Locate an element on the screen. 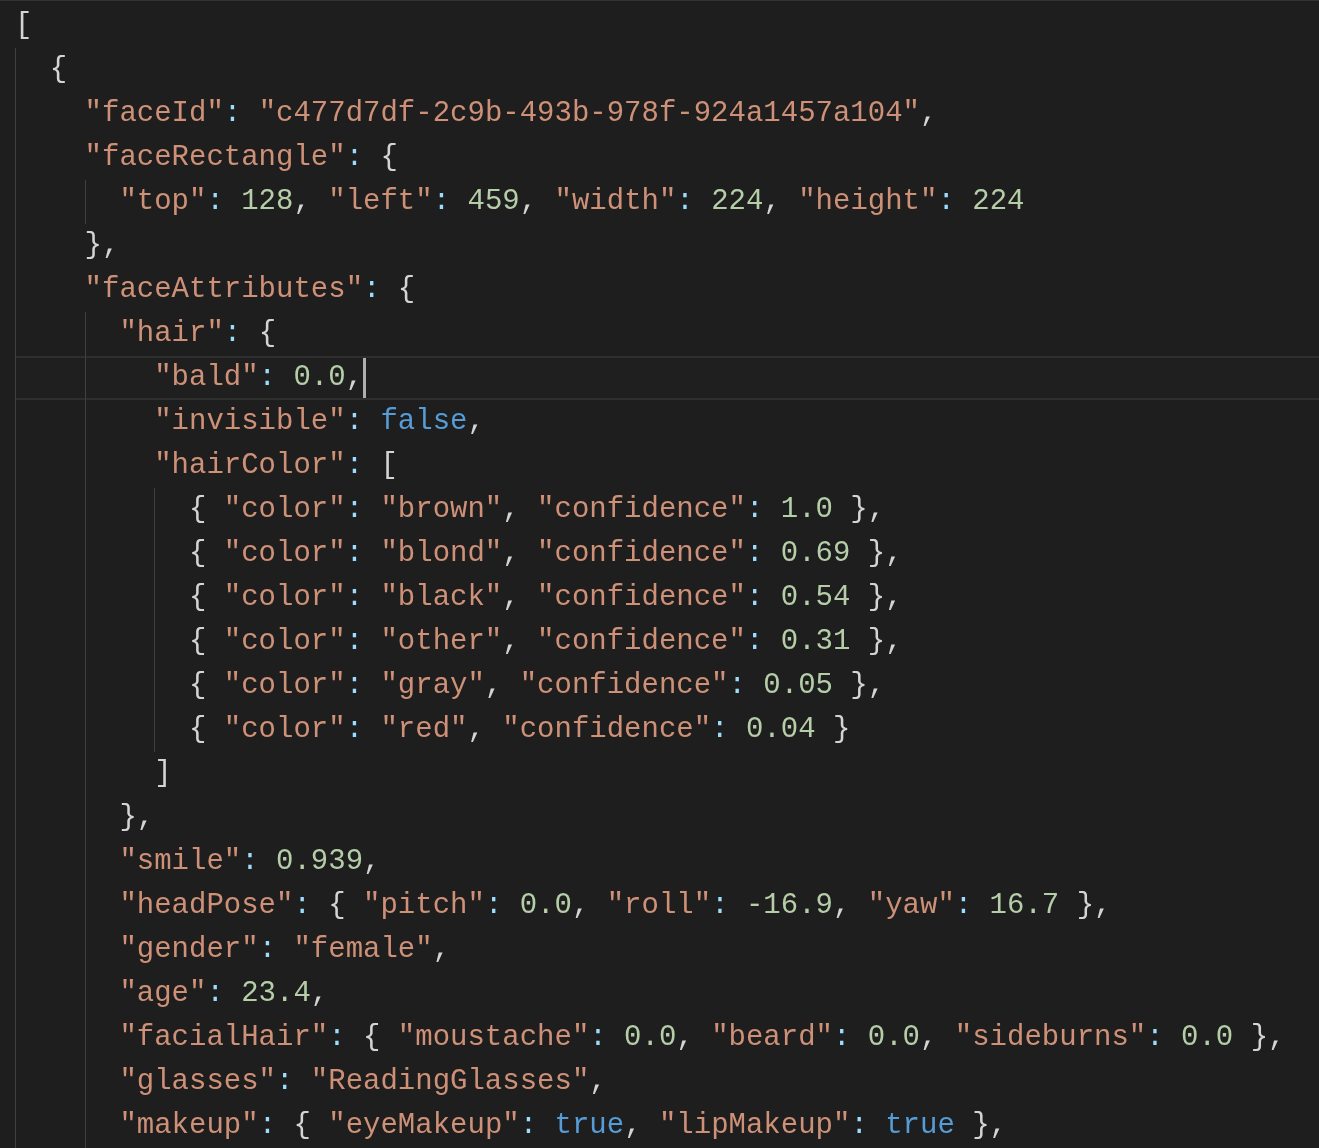  code-line: { "color": "other", "confidence": 0.31 }, is located at coordinates (546, 642).